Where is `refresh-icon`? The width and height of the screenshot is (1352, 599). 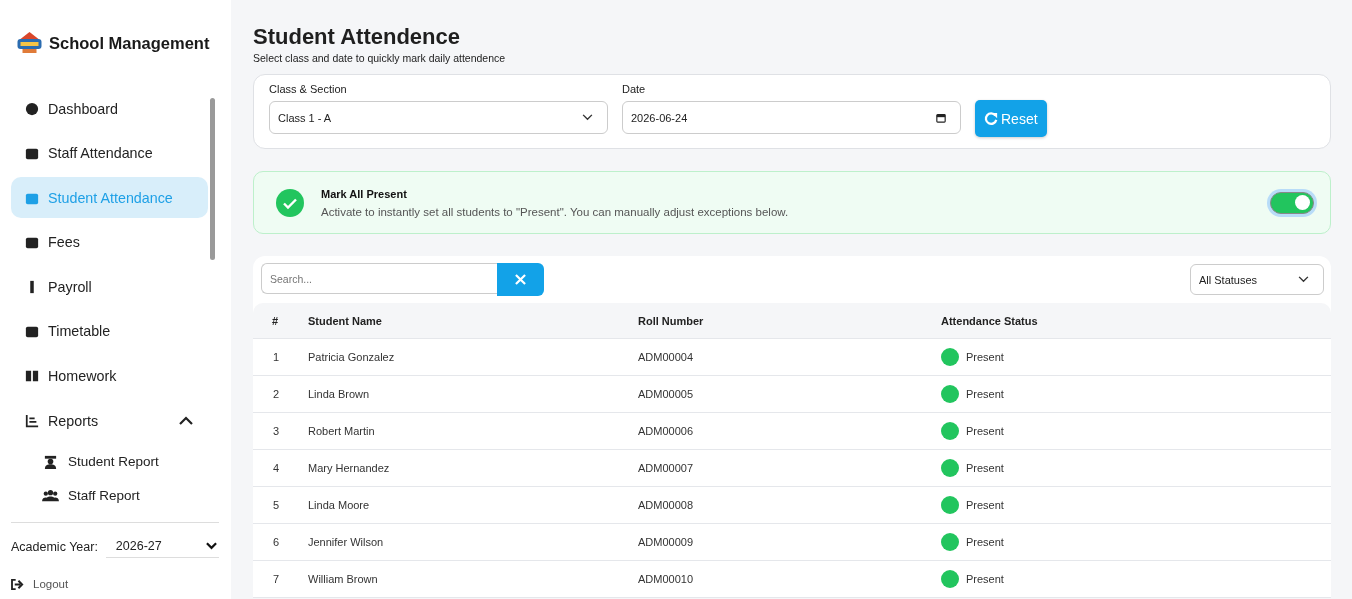
refresh-icon is located at coordinates (991, 118).